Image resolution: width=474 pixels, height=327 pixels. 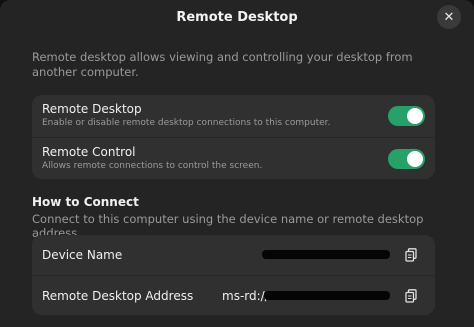 I want to click on remote-desktop-address-row: Remote Desktop Address ms-rd://, so click(x=233, y=295).